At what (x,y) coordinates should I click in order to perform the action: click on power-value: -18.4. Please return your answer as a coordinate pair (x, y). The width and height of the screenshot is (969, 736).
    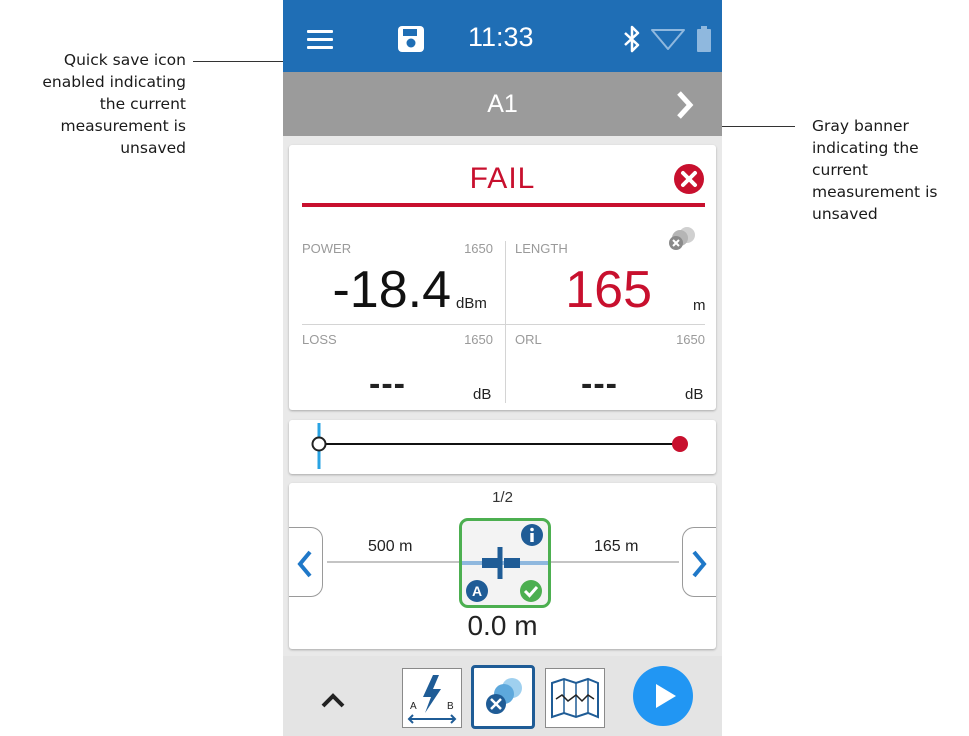
    Looking at the image, I should click on (391, 290).